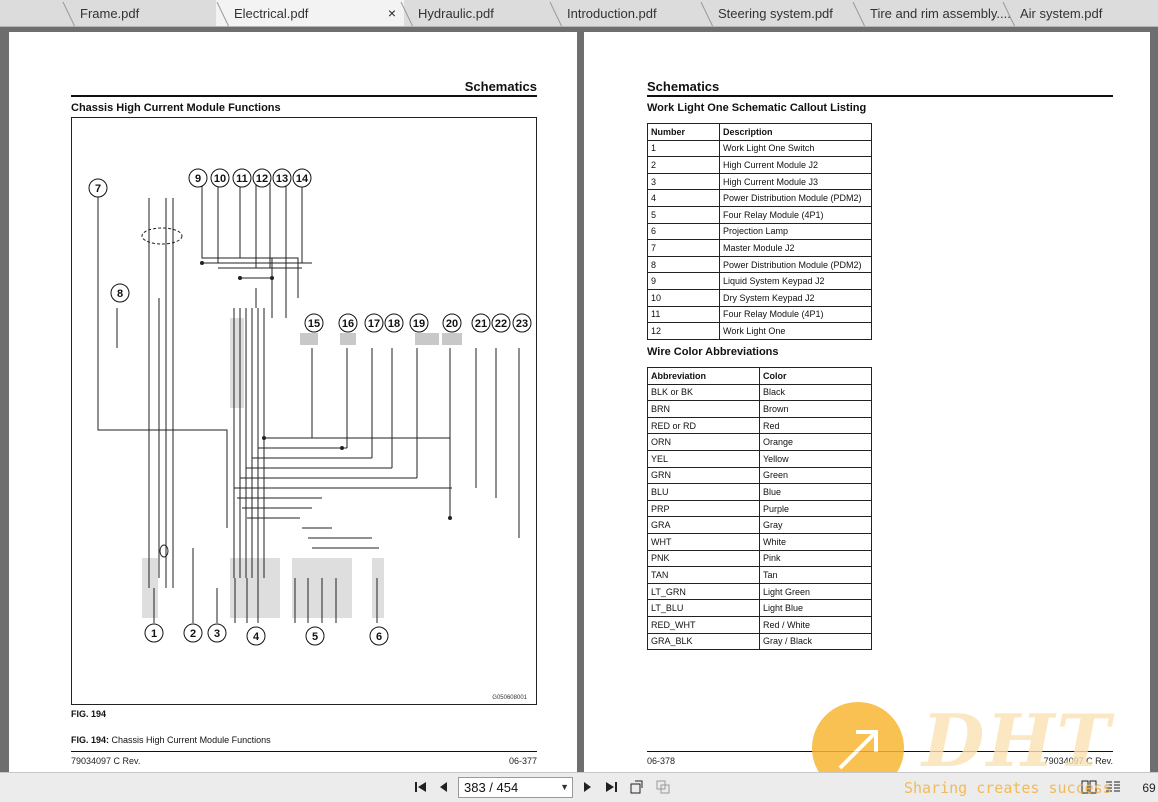  What do you see at coordinates (500, 86) in the screenshot?
I see `section-title: Schematics` at bounding box center [500, 86].